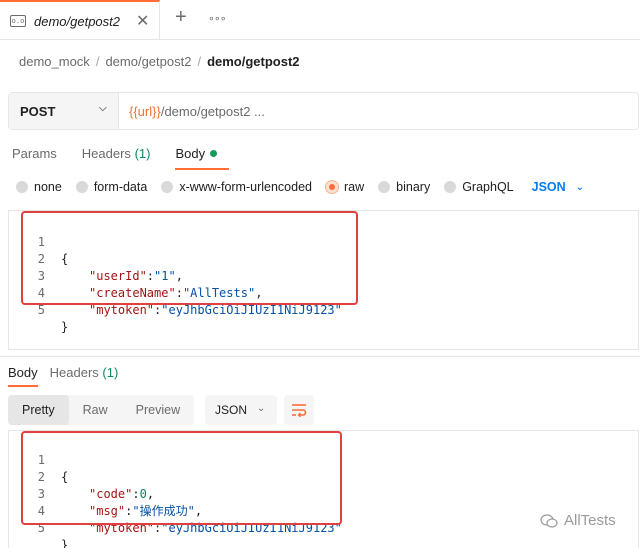  I want to click on breadcrumb-item-collection: demo_mock, so click(54, 61).